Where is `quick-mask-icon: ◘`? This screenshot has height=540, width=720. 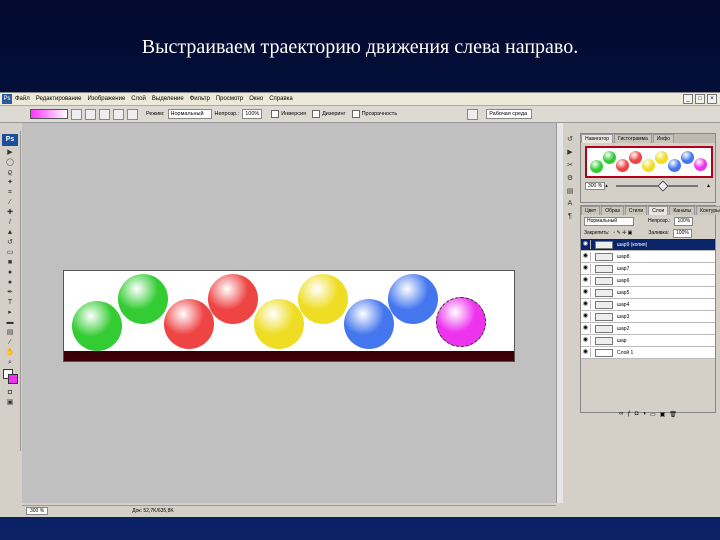
quick-mask-icon: ◘ is located at coordinates (10, 393).